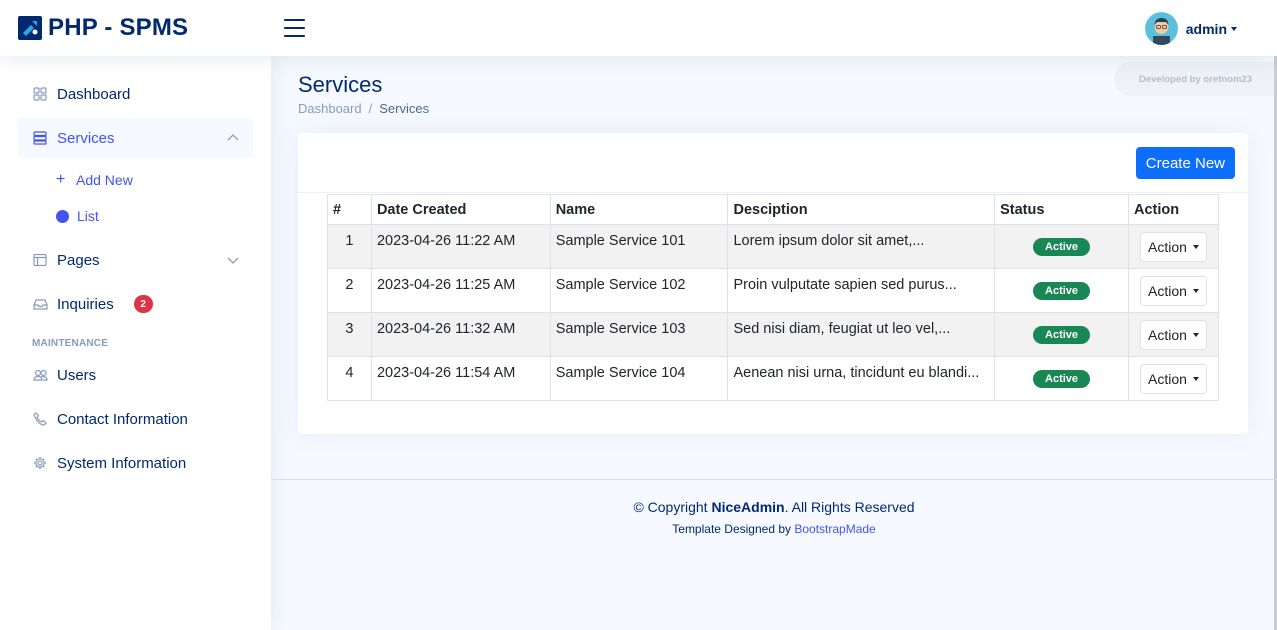  What do you see at coordinates (773, 163) in the screenshot?
I see `card-header: Create New` at bounding box center [773, 163].